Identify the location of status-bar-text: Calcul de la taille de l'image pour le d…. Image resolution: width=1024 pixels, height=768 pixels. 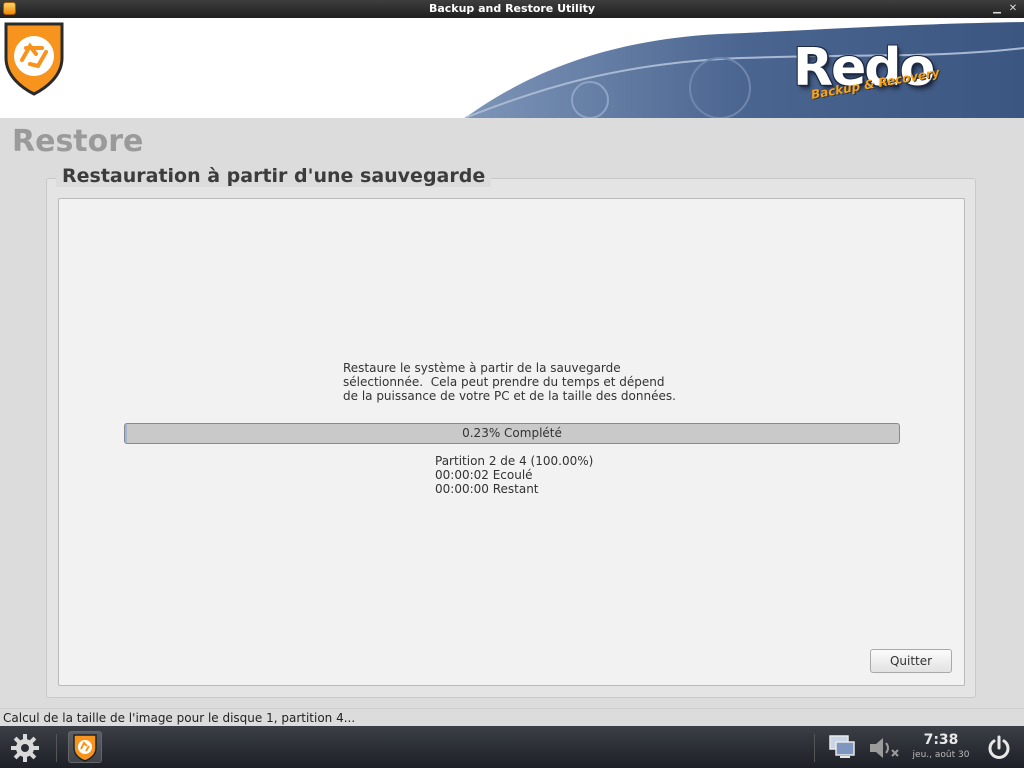
(512, 717).